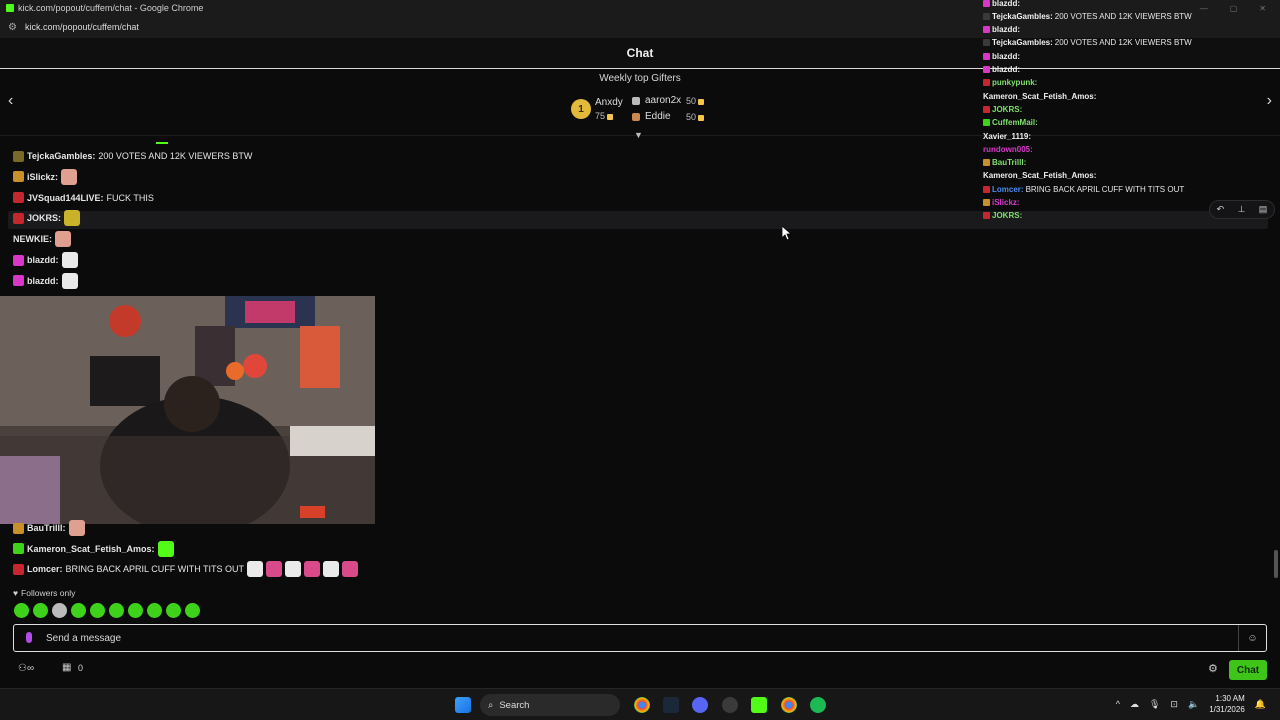 The image size is (1280, 720). What do you see at coordinates (1242, 209) in the screenshot?
I see `pin-icon: ⊥` at bounding box center [1242, 209].